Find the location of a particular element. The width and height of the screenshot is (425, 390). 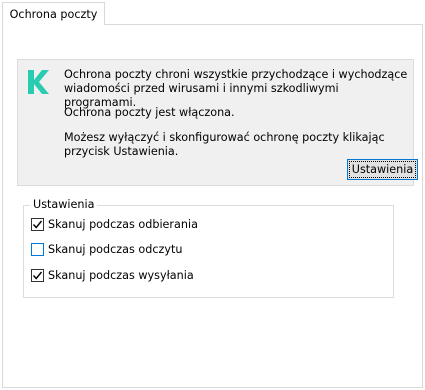

tab-label: Ochrona poczty is located at coordinates (53, 14).